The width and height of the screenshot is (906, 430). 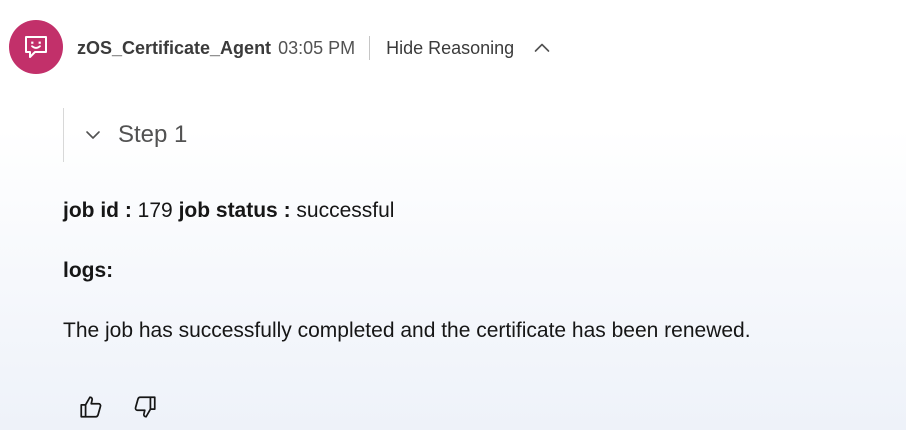 I want to click on hide-reasoning-label: Hide Reasoning, so click(x=450, y=47).